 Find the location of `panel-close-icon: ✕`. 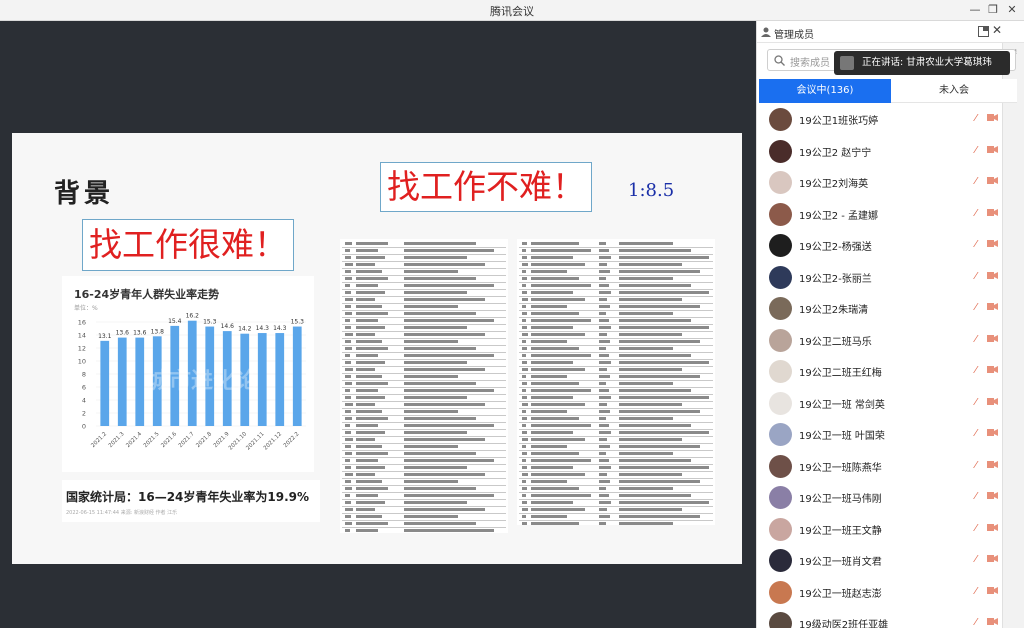

panel-close-icon: ✕ is located at coordinates (997, 30).